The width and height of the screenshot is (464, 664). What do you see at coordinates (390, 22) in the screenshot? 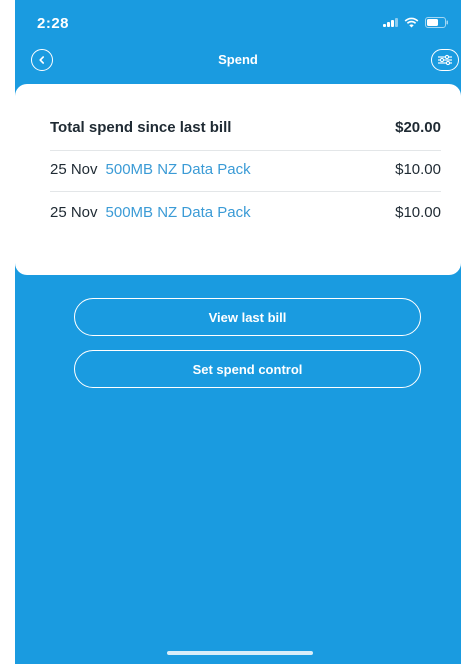
I see `signal-icon` at bounding box center [390, 22].